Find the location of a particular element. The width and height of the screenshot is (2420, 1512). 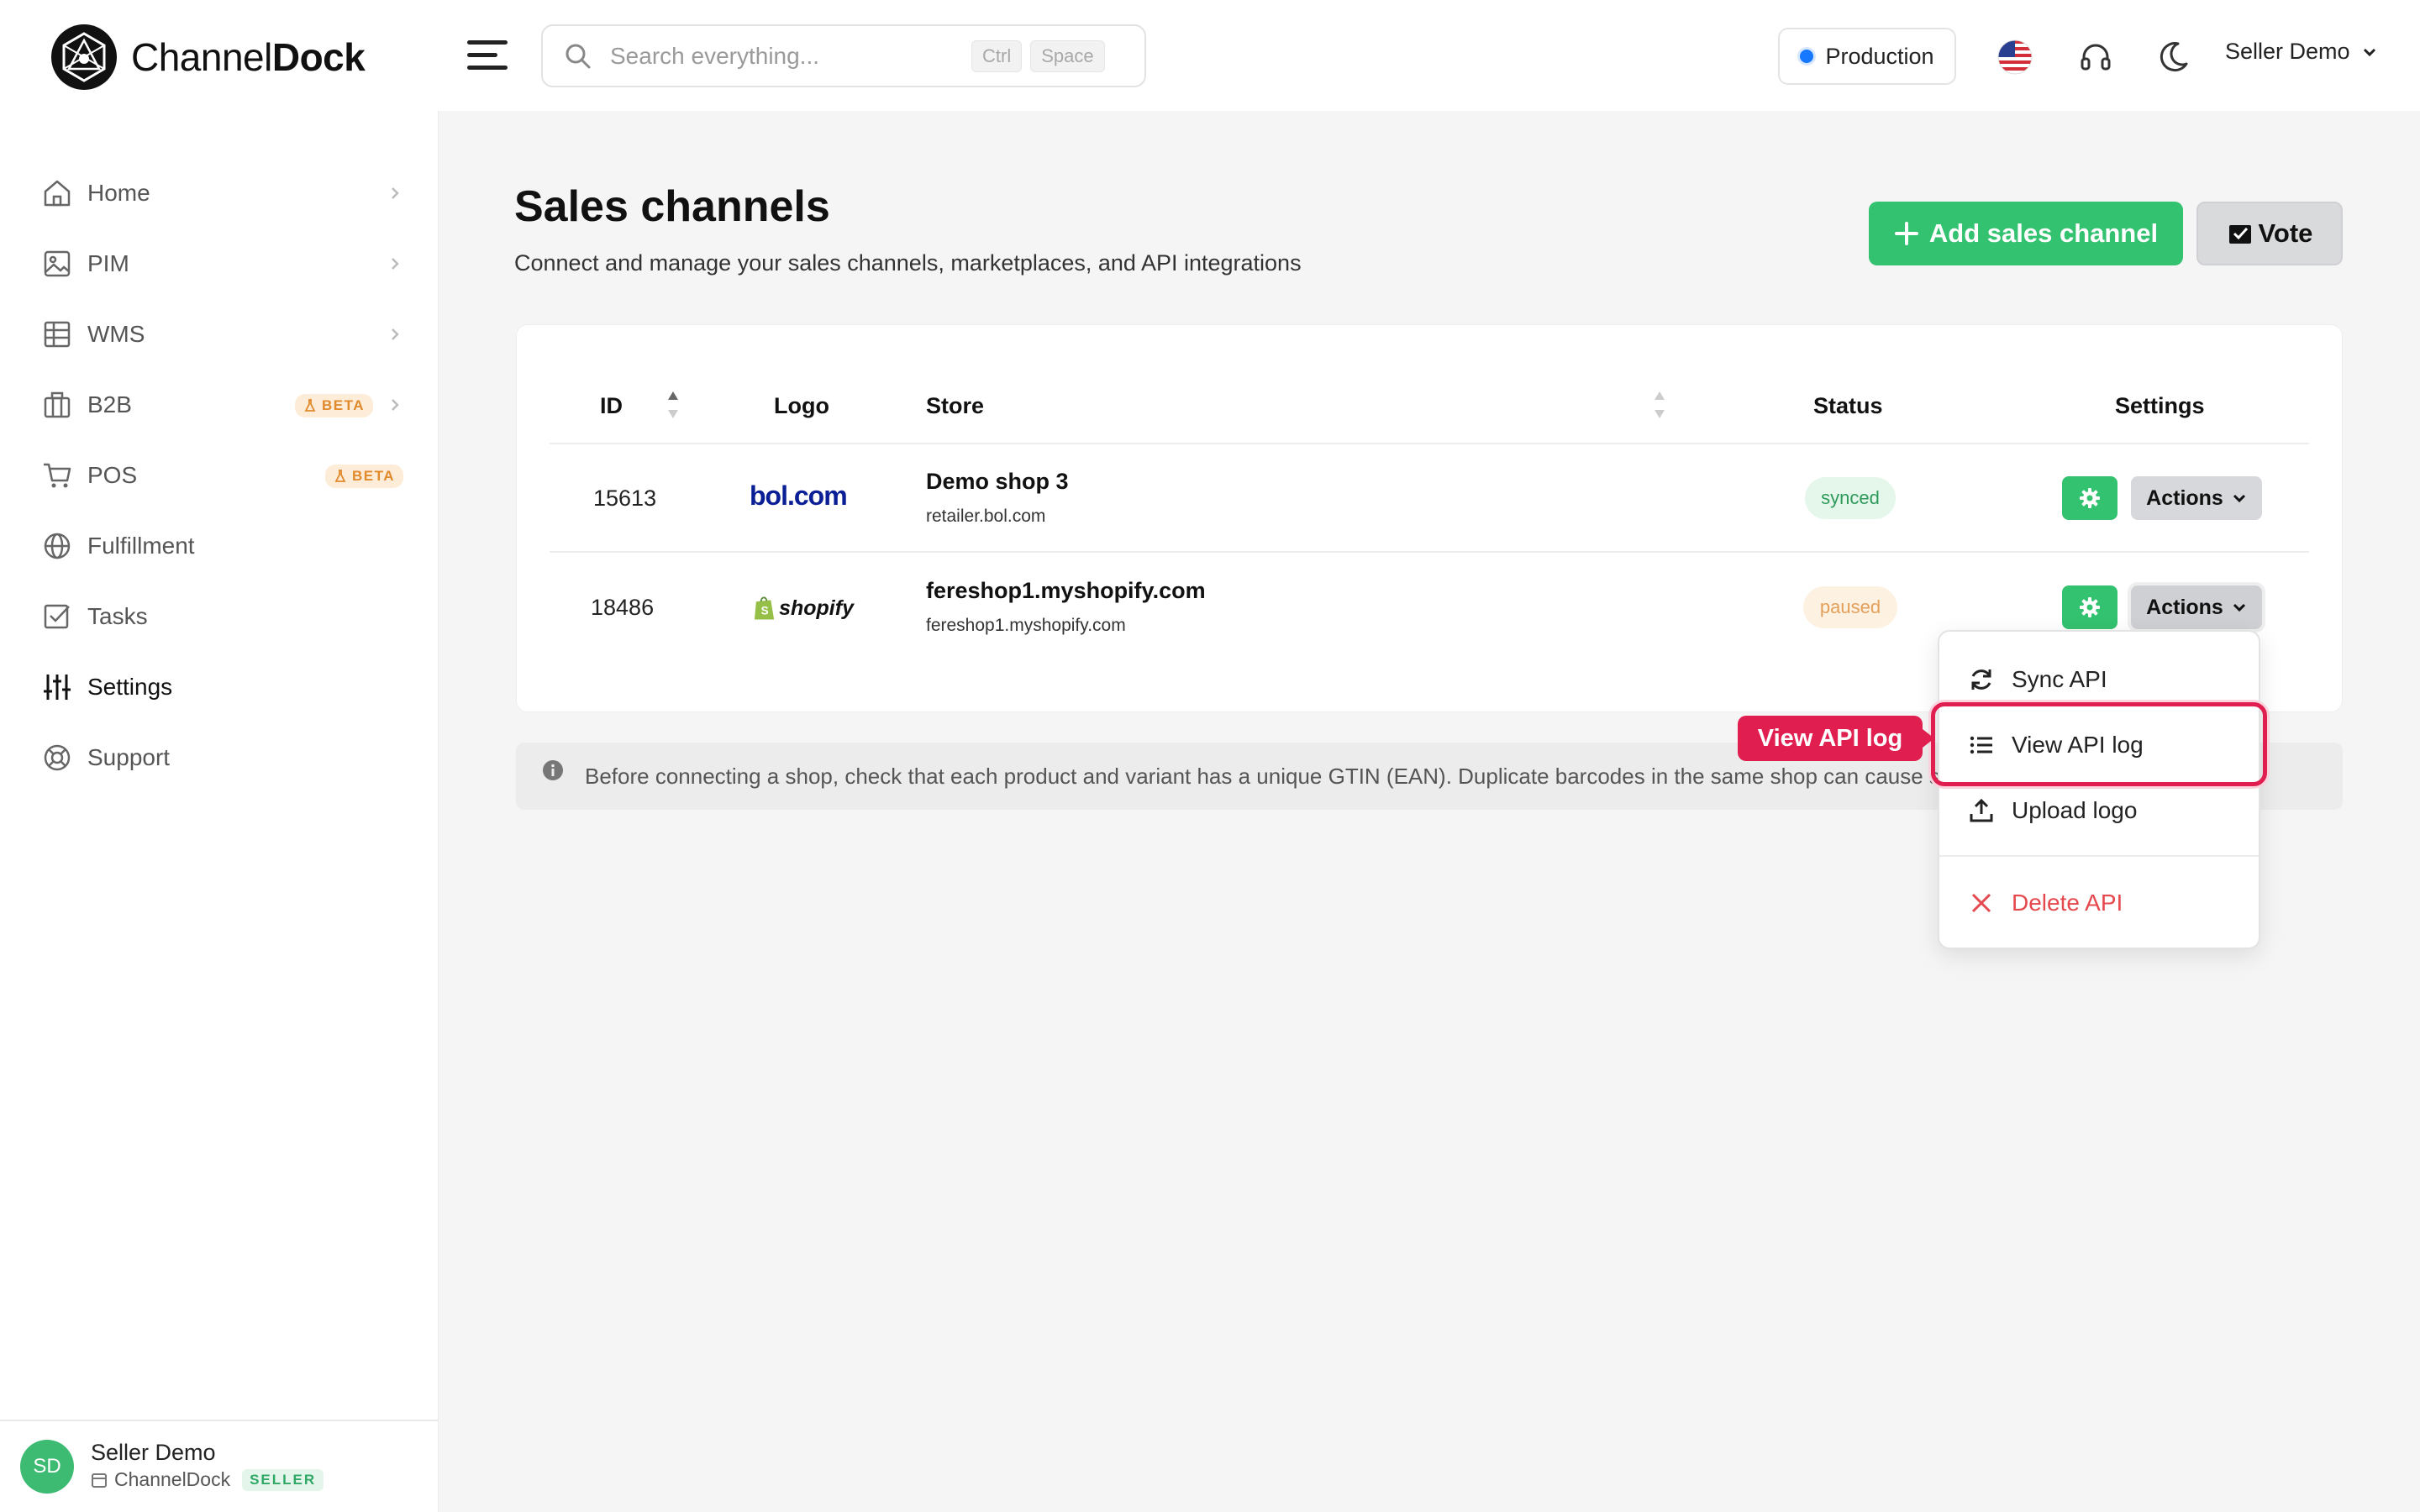

sidebar-item-b2b: B2B BETA is located at coordinates (223, 404).